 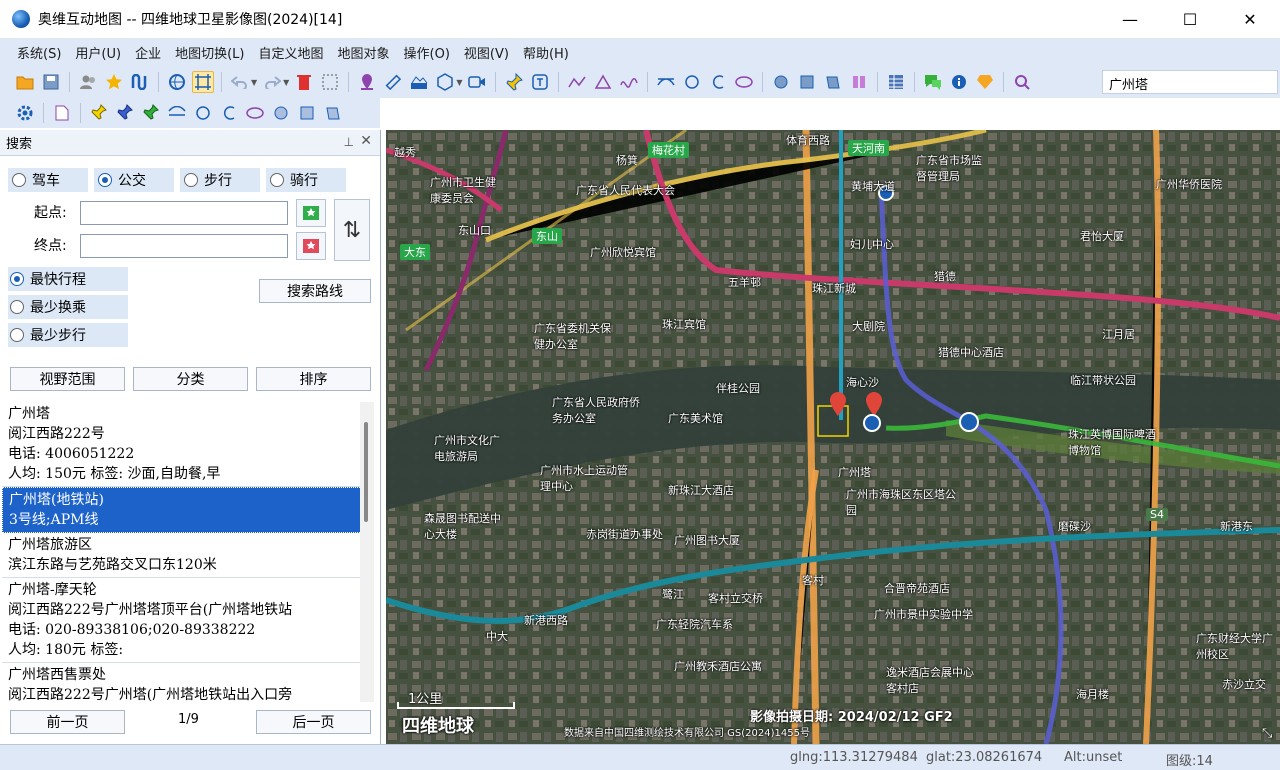 What do you see at coordinates (933, 82) in the screenshot?
I see `chat-icon` at bounding box center [933, 82].